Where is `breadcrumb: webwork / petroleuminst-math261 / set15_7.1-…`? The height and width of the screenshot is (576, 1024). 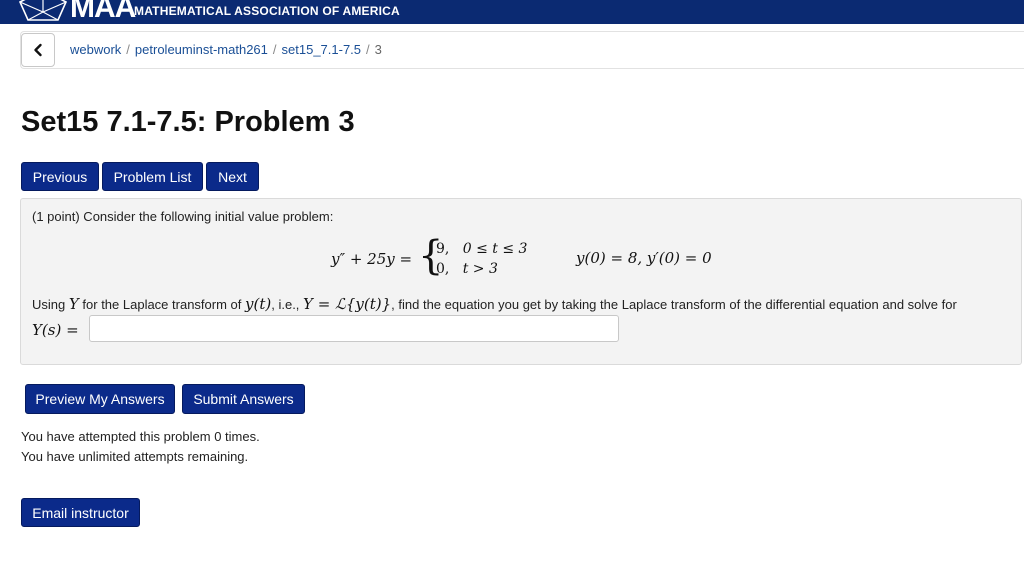 breadcrumb: webwork / petroleuminst-math261 / set15_7.1-… is located at coordinates (226, 49).